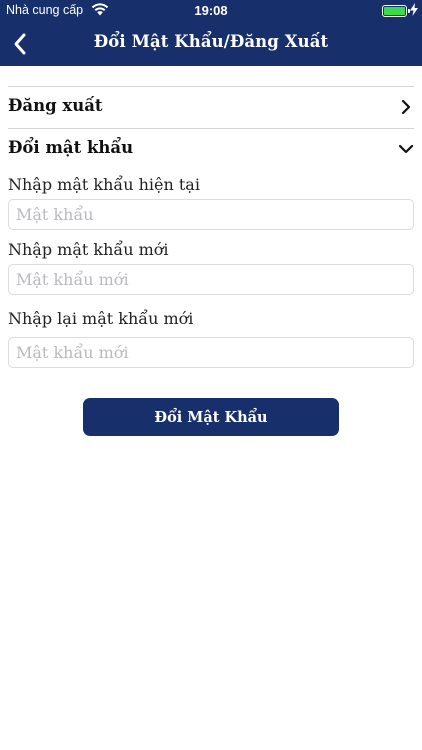 The width and height of the screenshot is (422, 750). Describe the element at coordinates (88, 249) in the screenshot. I see `new-password-label: Nhập mật khẩu mới` at that location.